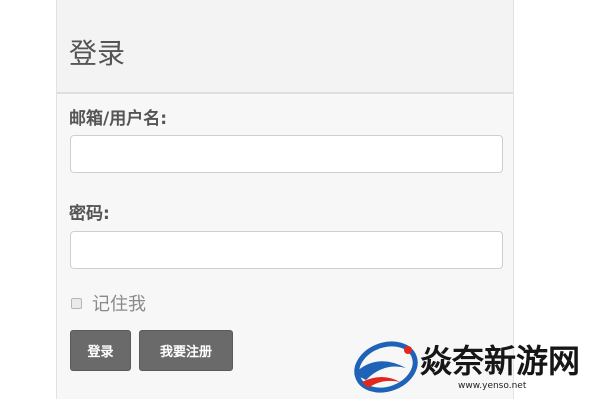  What do you see at coordinates (89, 214) in the screenshot?
I see `password-label: 密码:` at bounding box center [89, 214].